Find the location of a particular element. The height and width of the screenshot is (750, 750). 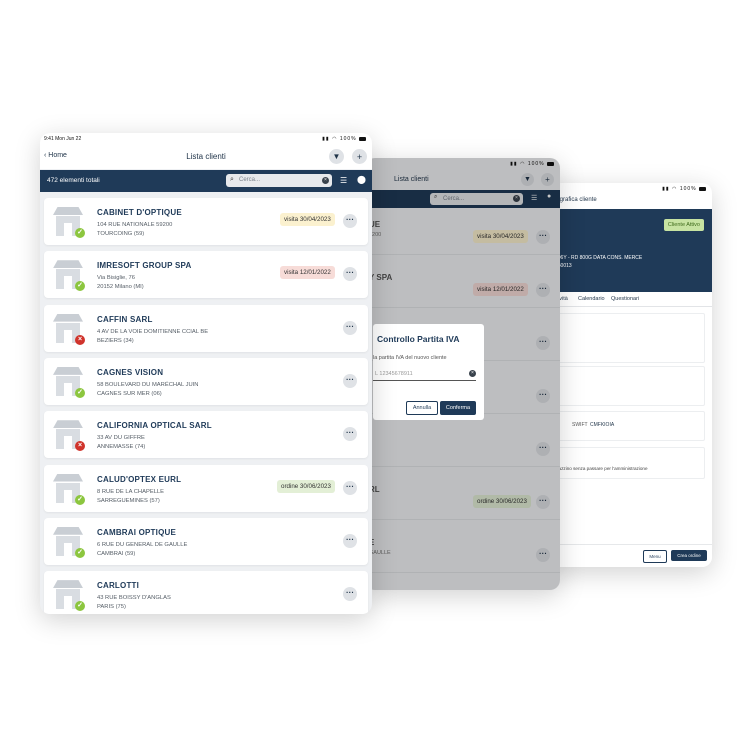

activity-tag: visita 12/01/2022 is located at coordinates (307, 273).